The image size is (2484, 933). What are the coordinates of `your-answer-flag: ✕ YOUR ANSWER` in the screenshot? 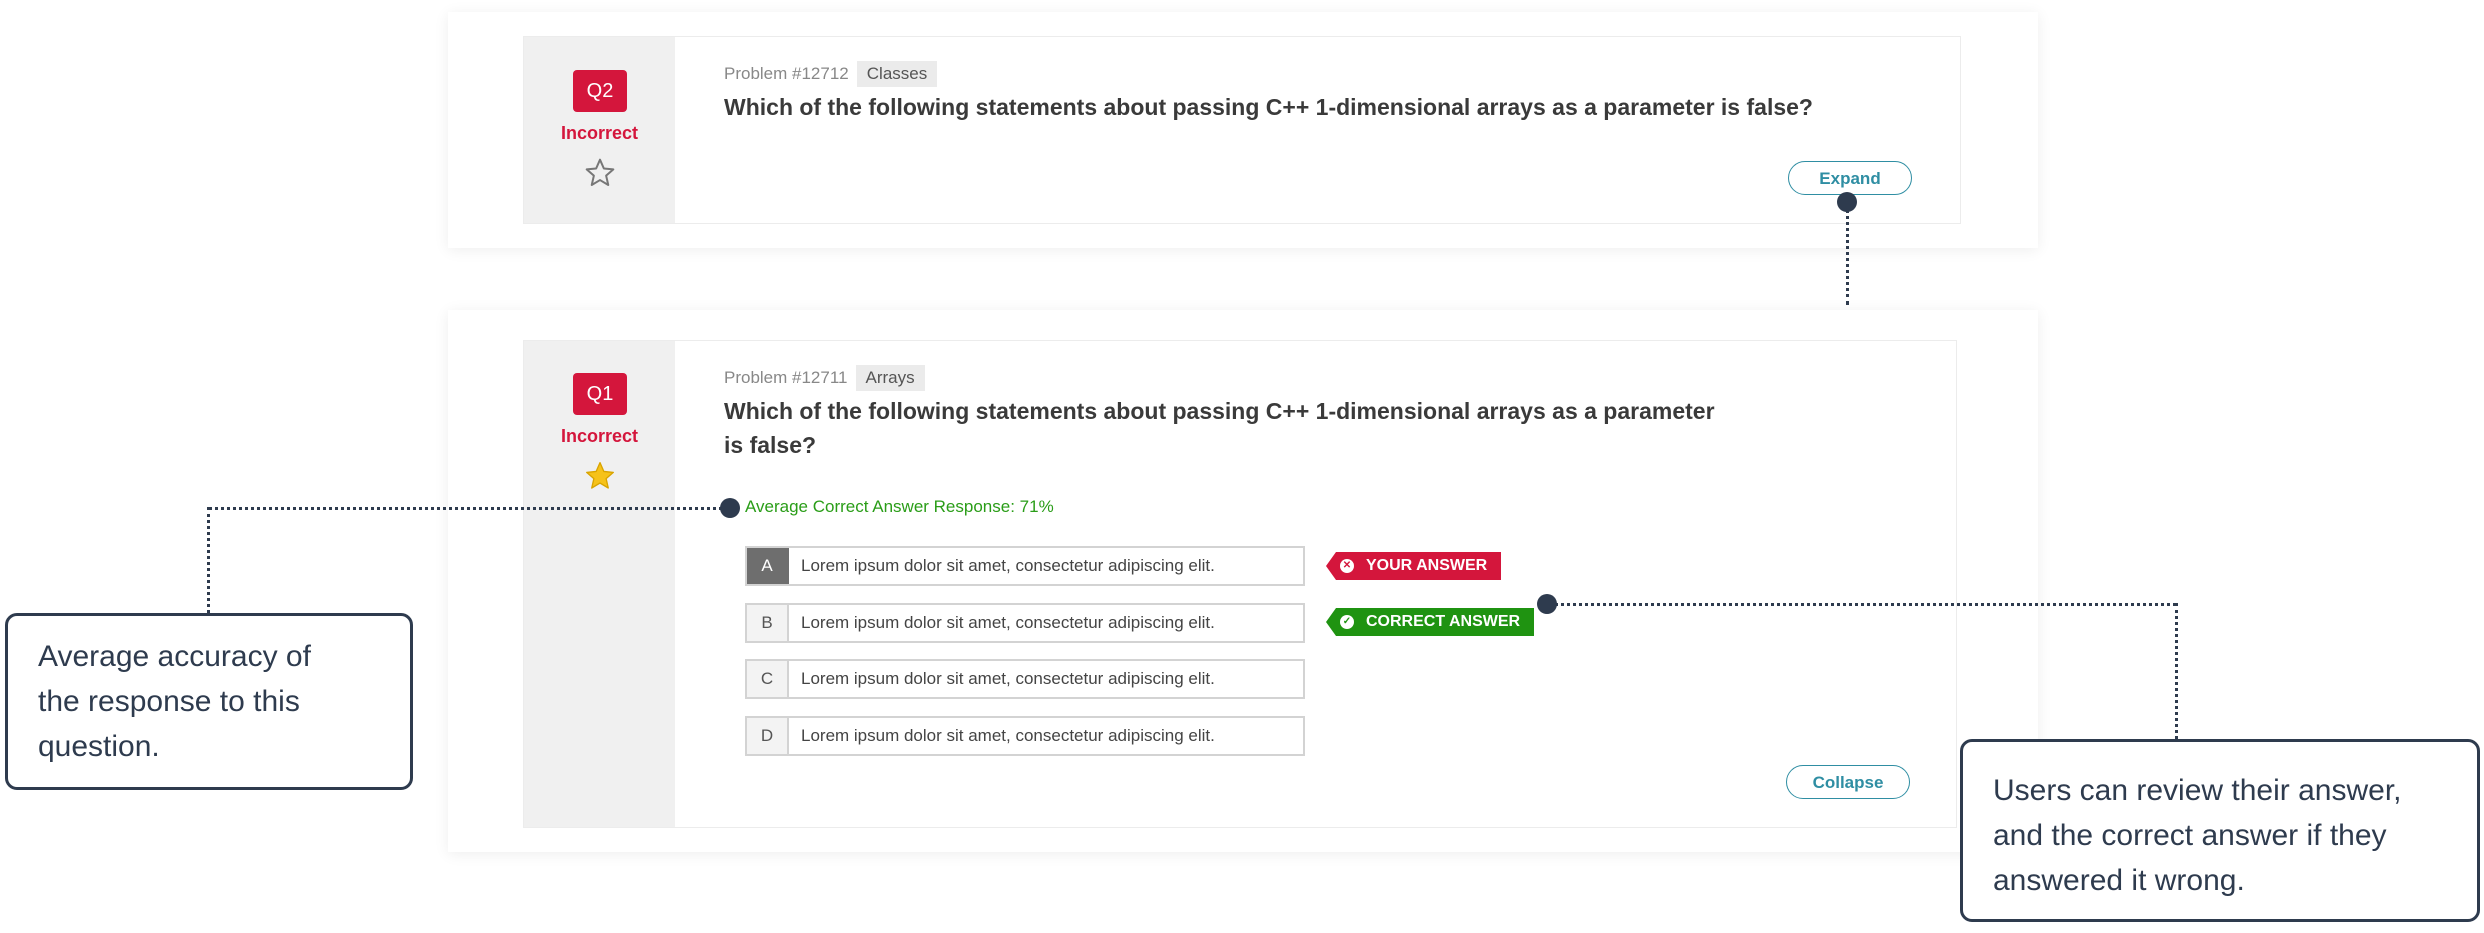 It's located at (1414, 566).